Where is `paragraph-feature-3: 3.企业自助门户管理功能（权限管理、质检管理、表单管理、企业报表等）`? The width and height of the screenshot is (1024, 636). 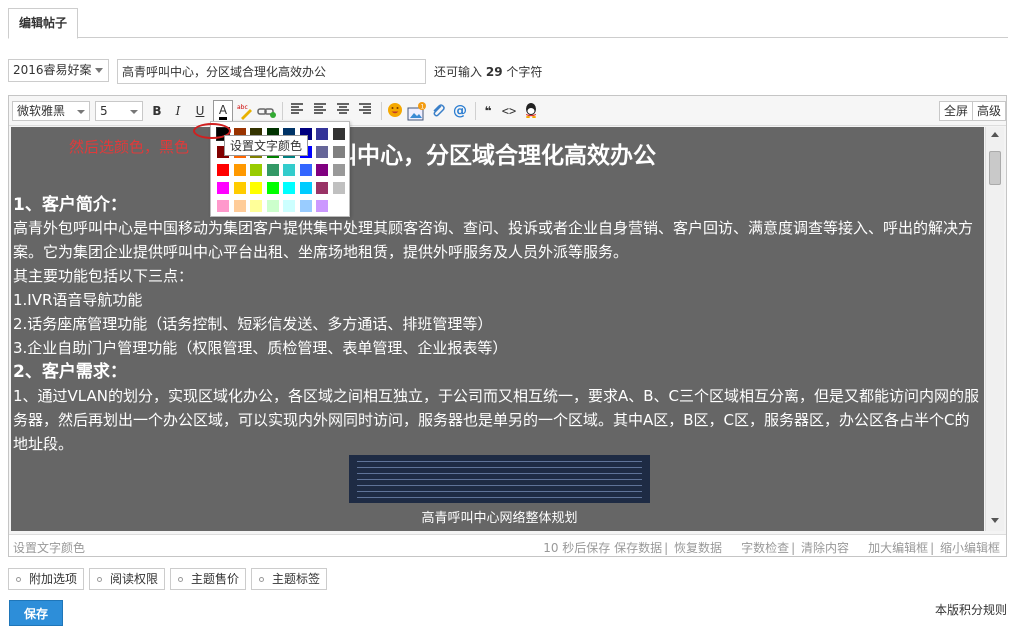 paragraph-feature-3: 3.企业自助门户管理功能（权限管理、质检管理、表单管理、企业报表等） is located at coordinates (260, 348).